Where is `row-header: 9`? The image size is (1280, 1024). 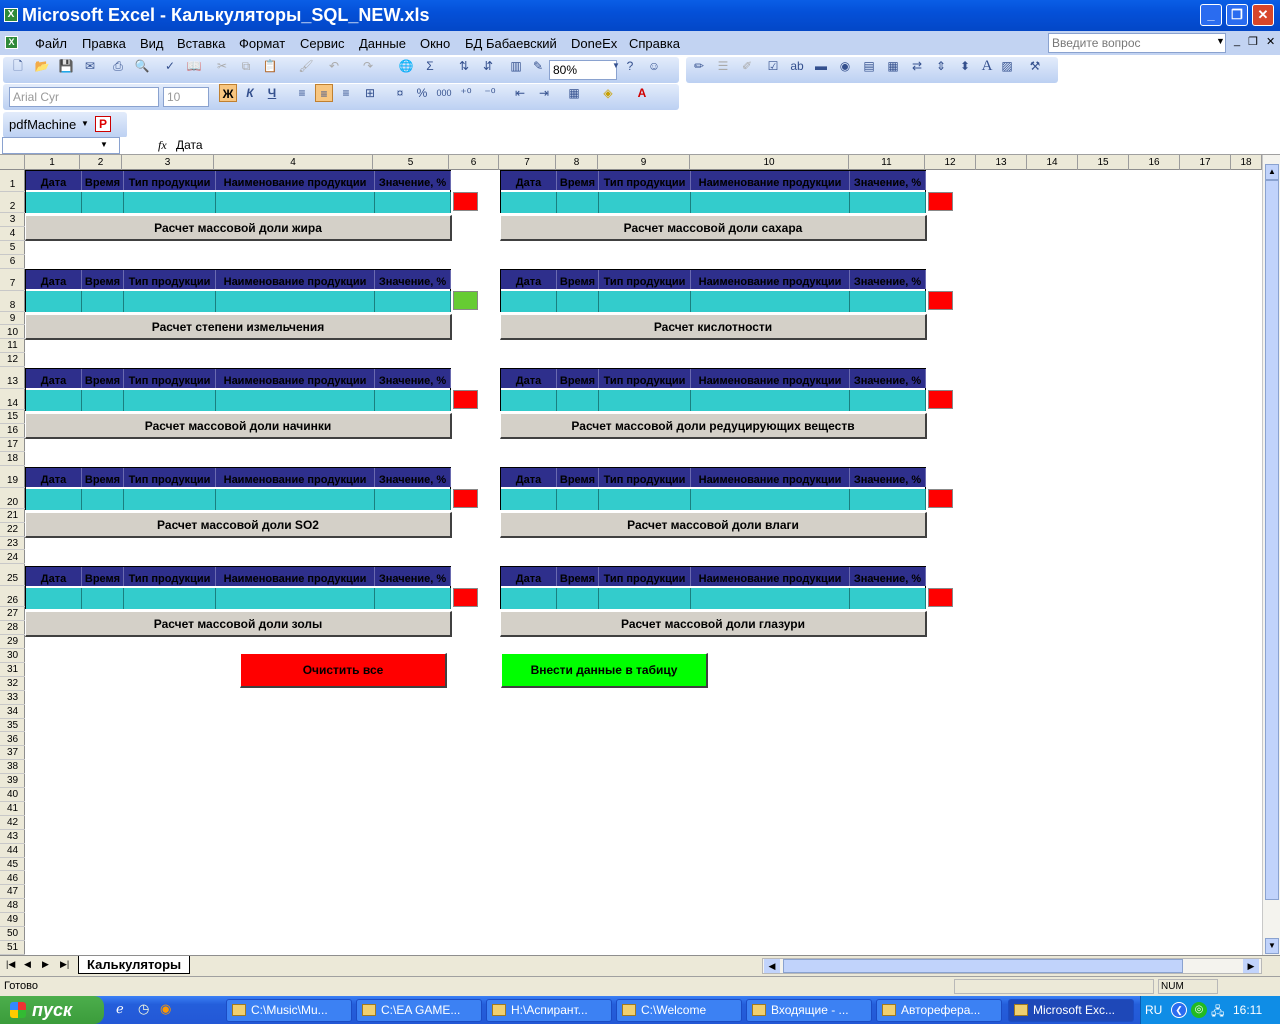 row-header: 9 is located at coordinates (12, 319).